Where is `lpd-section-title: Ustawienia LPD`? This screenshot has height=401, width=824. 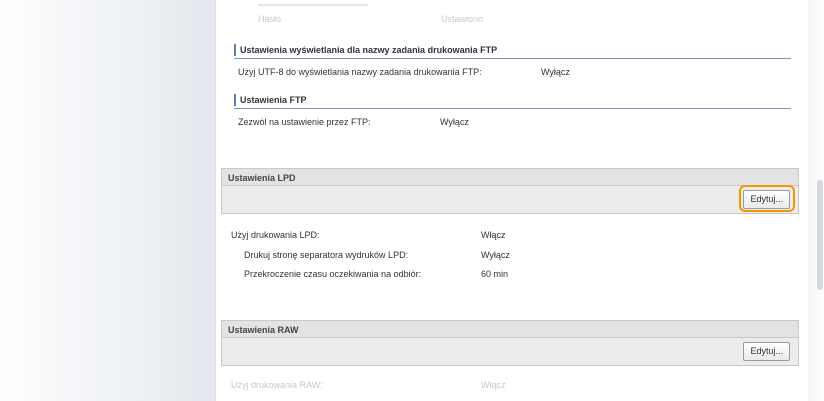
lpd-section-title: Ustawienia LPD is located at coordinates (510, 177).